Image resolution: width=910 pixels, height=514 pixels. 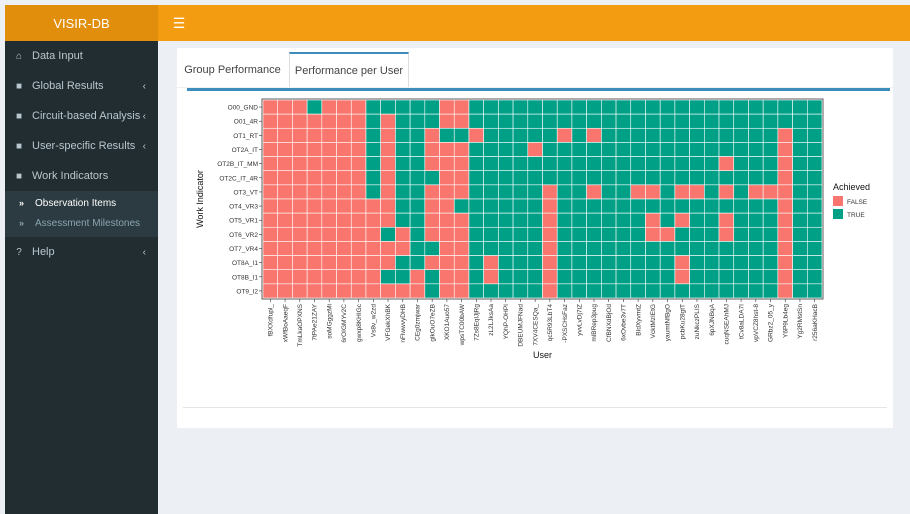 What do you see at coordinates (81, 176) in the screenshot?
I see `sidebar-item-work-indicators: ■ Work Indicators` at bounding box center [81, 176].